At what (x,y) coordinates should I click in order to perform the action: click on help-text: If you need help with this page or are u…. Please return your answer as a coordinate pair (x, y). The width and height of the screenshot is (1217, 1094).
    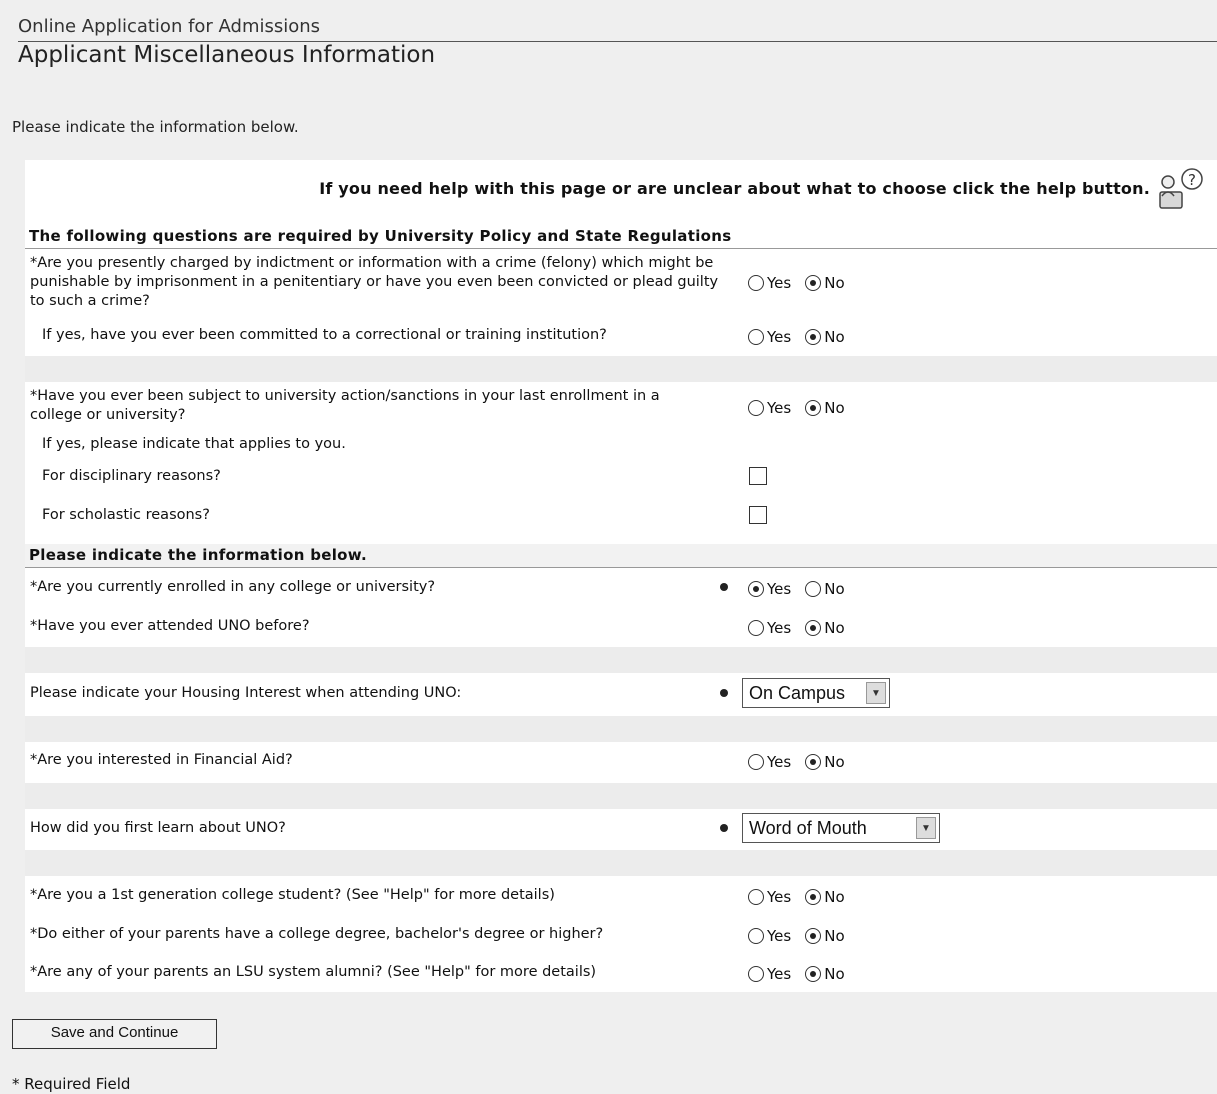
    Looking at the image, I should click on (734, 188).